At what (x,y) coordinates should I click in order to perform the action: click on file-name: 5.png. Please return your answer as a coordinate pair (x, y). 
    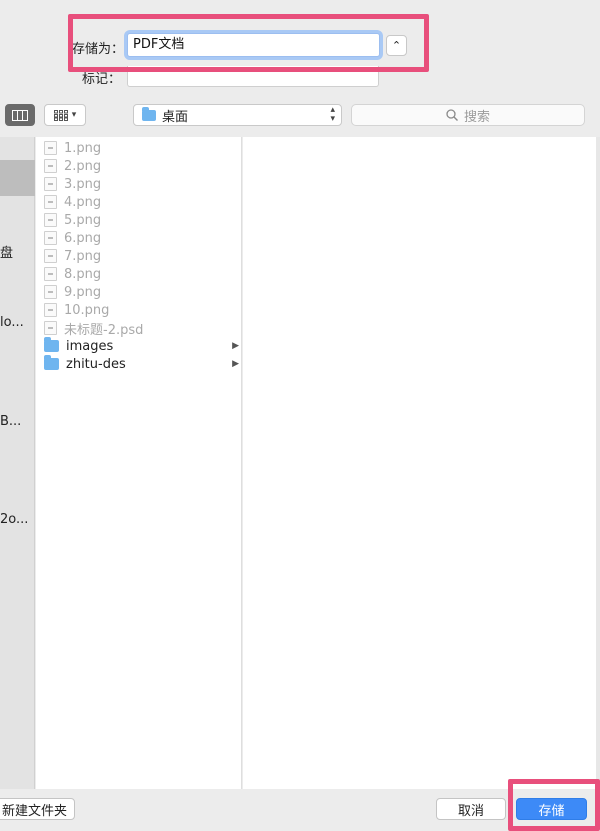
    Looking at the image, I should click on (83, 220).